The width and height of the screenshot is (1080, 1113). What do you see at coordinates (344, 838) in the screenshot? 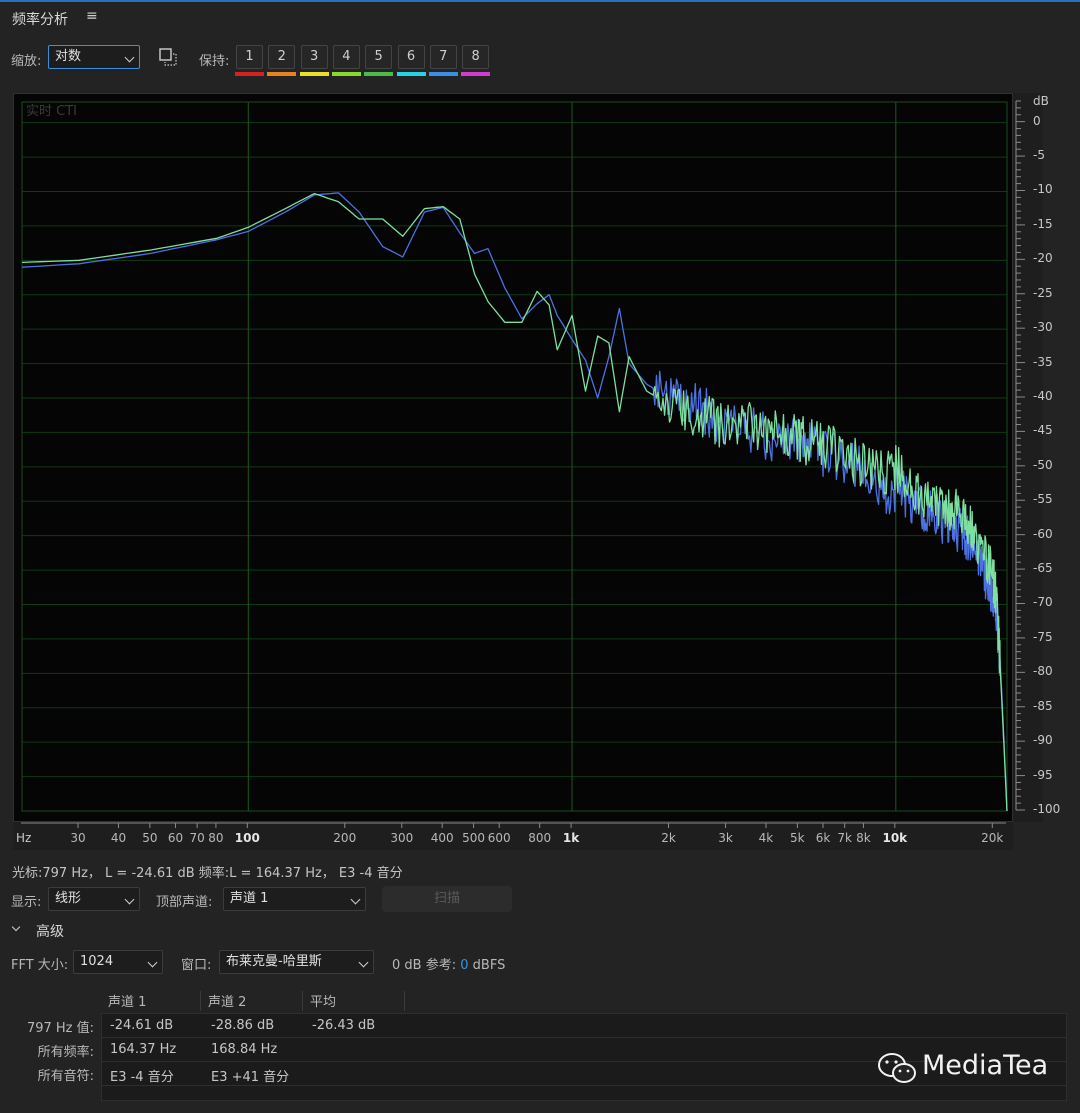
I see `hz-tick-label: 200` at bounding box center [344, 838].